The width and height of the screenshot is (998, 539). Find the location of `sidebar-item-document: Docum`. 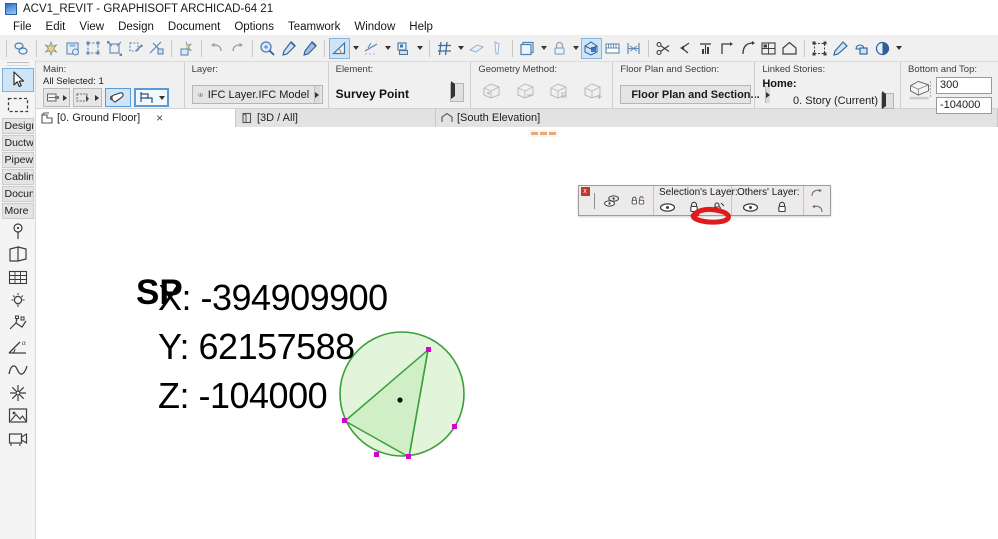

sidebar-item-document: Docum is located at coordinates (17, 194).